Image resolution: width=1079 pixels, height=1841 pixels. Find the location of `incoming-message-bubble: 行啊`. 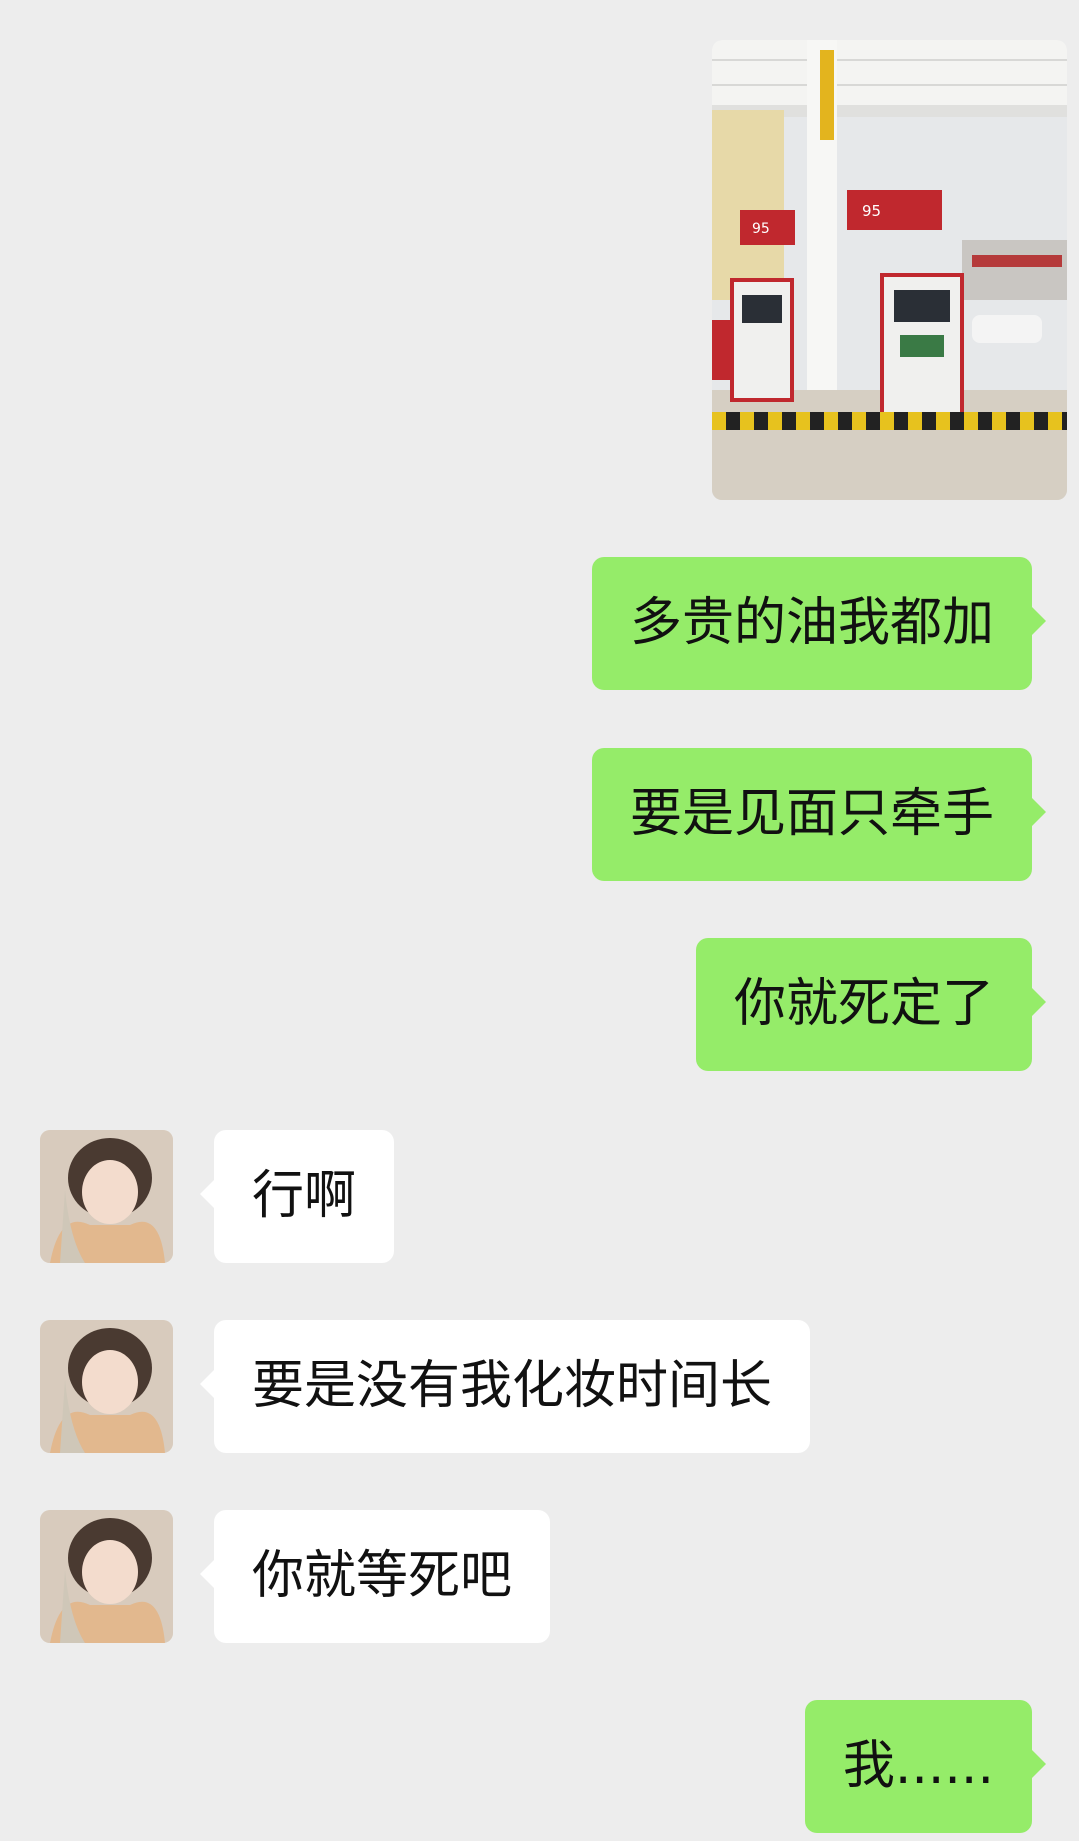

incoming-message-bubble: 行啊 is located at coordinates (297, 1196).